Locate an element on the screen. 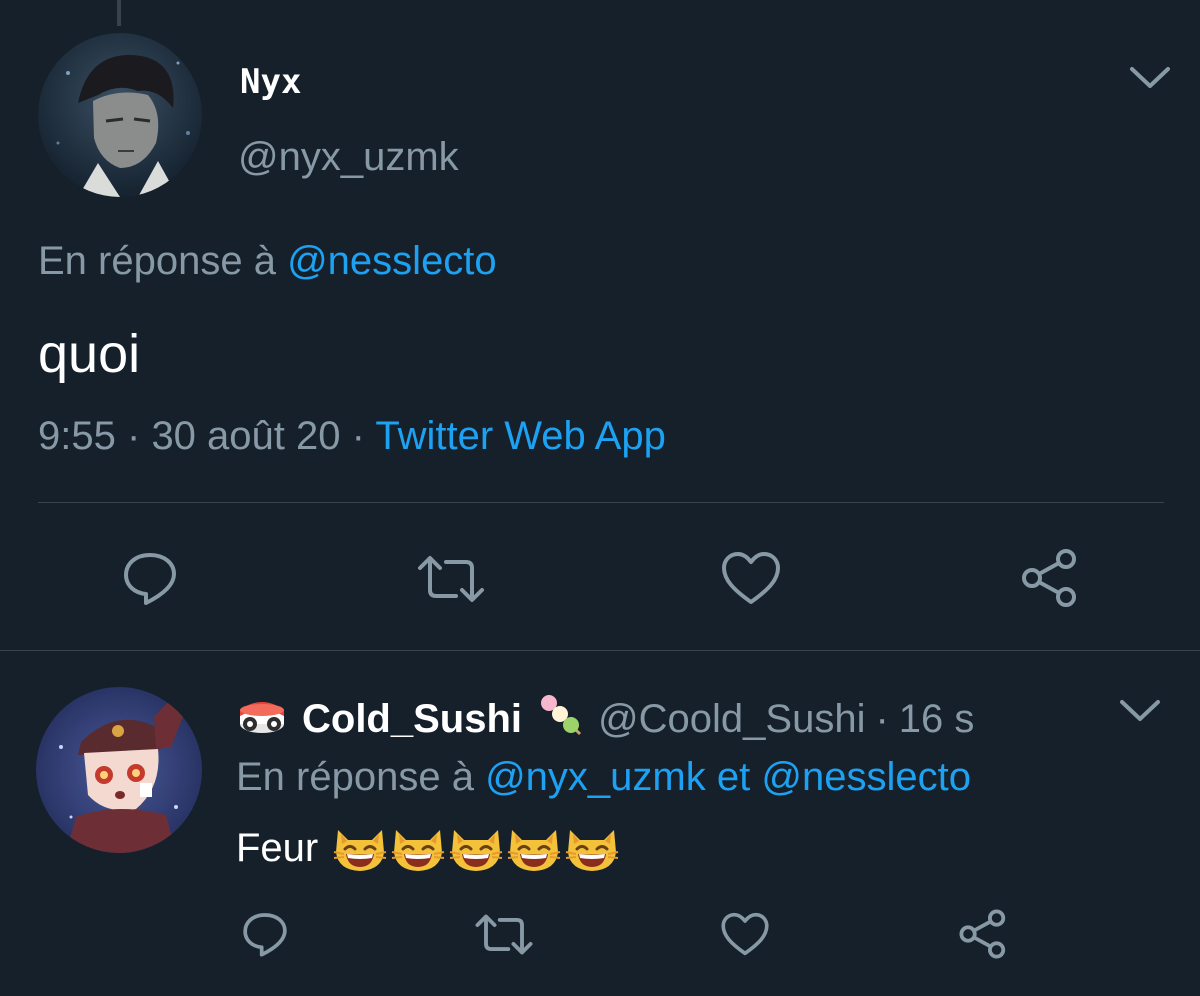  reply-context: En réponse à @nesslecto is located at coordinates (267, 261).